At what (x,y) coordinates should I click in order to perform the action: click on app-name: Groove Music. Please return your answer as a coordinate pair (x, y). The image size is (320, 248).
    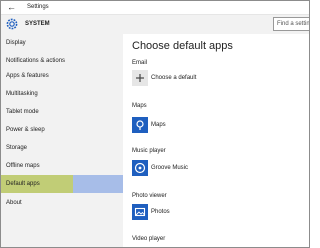
    Looking at the image, I should click on (170, 168).